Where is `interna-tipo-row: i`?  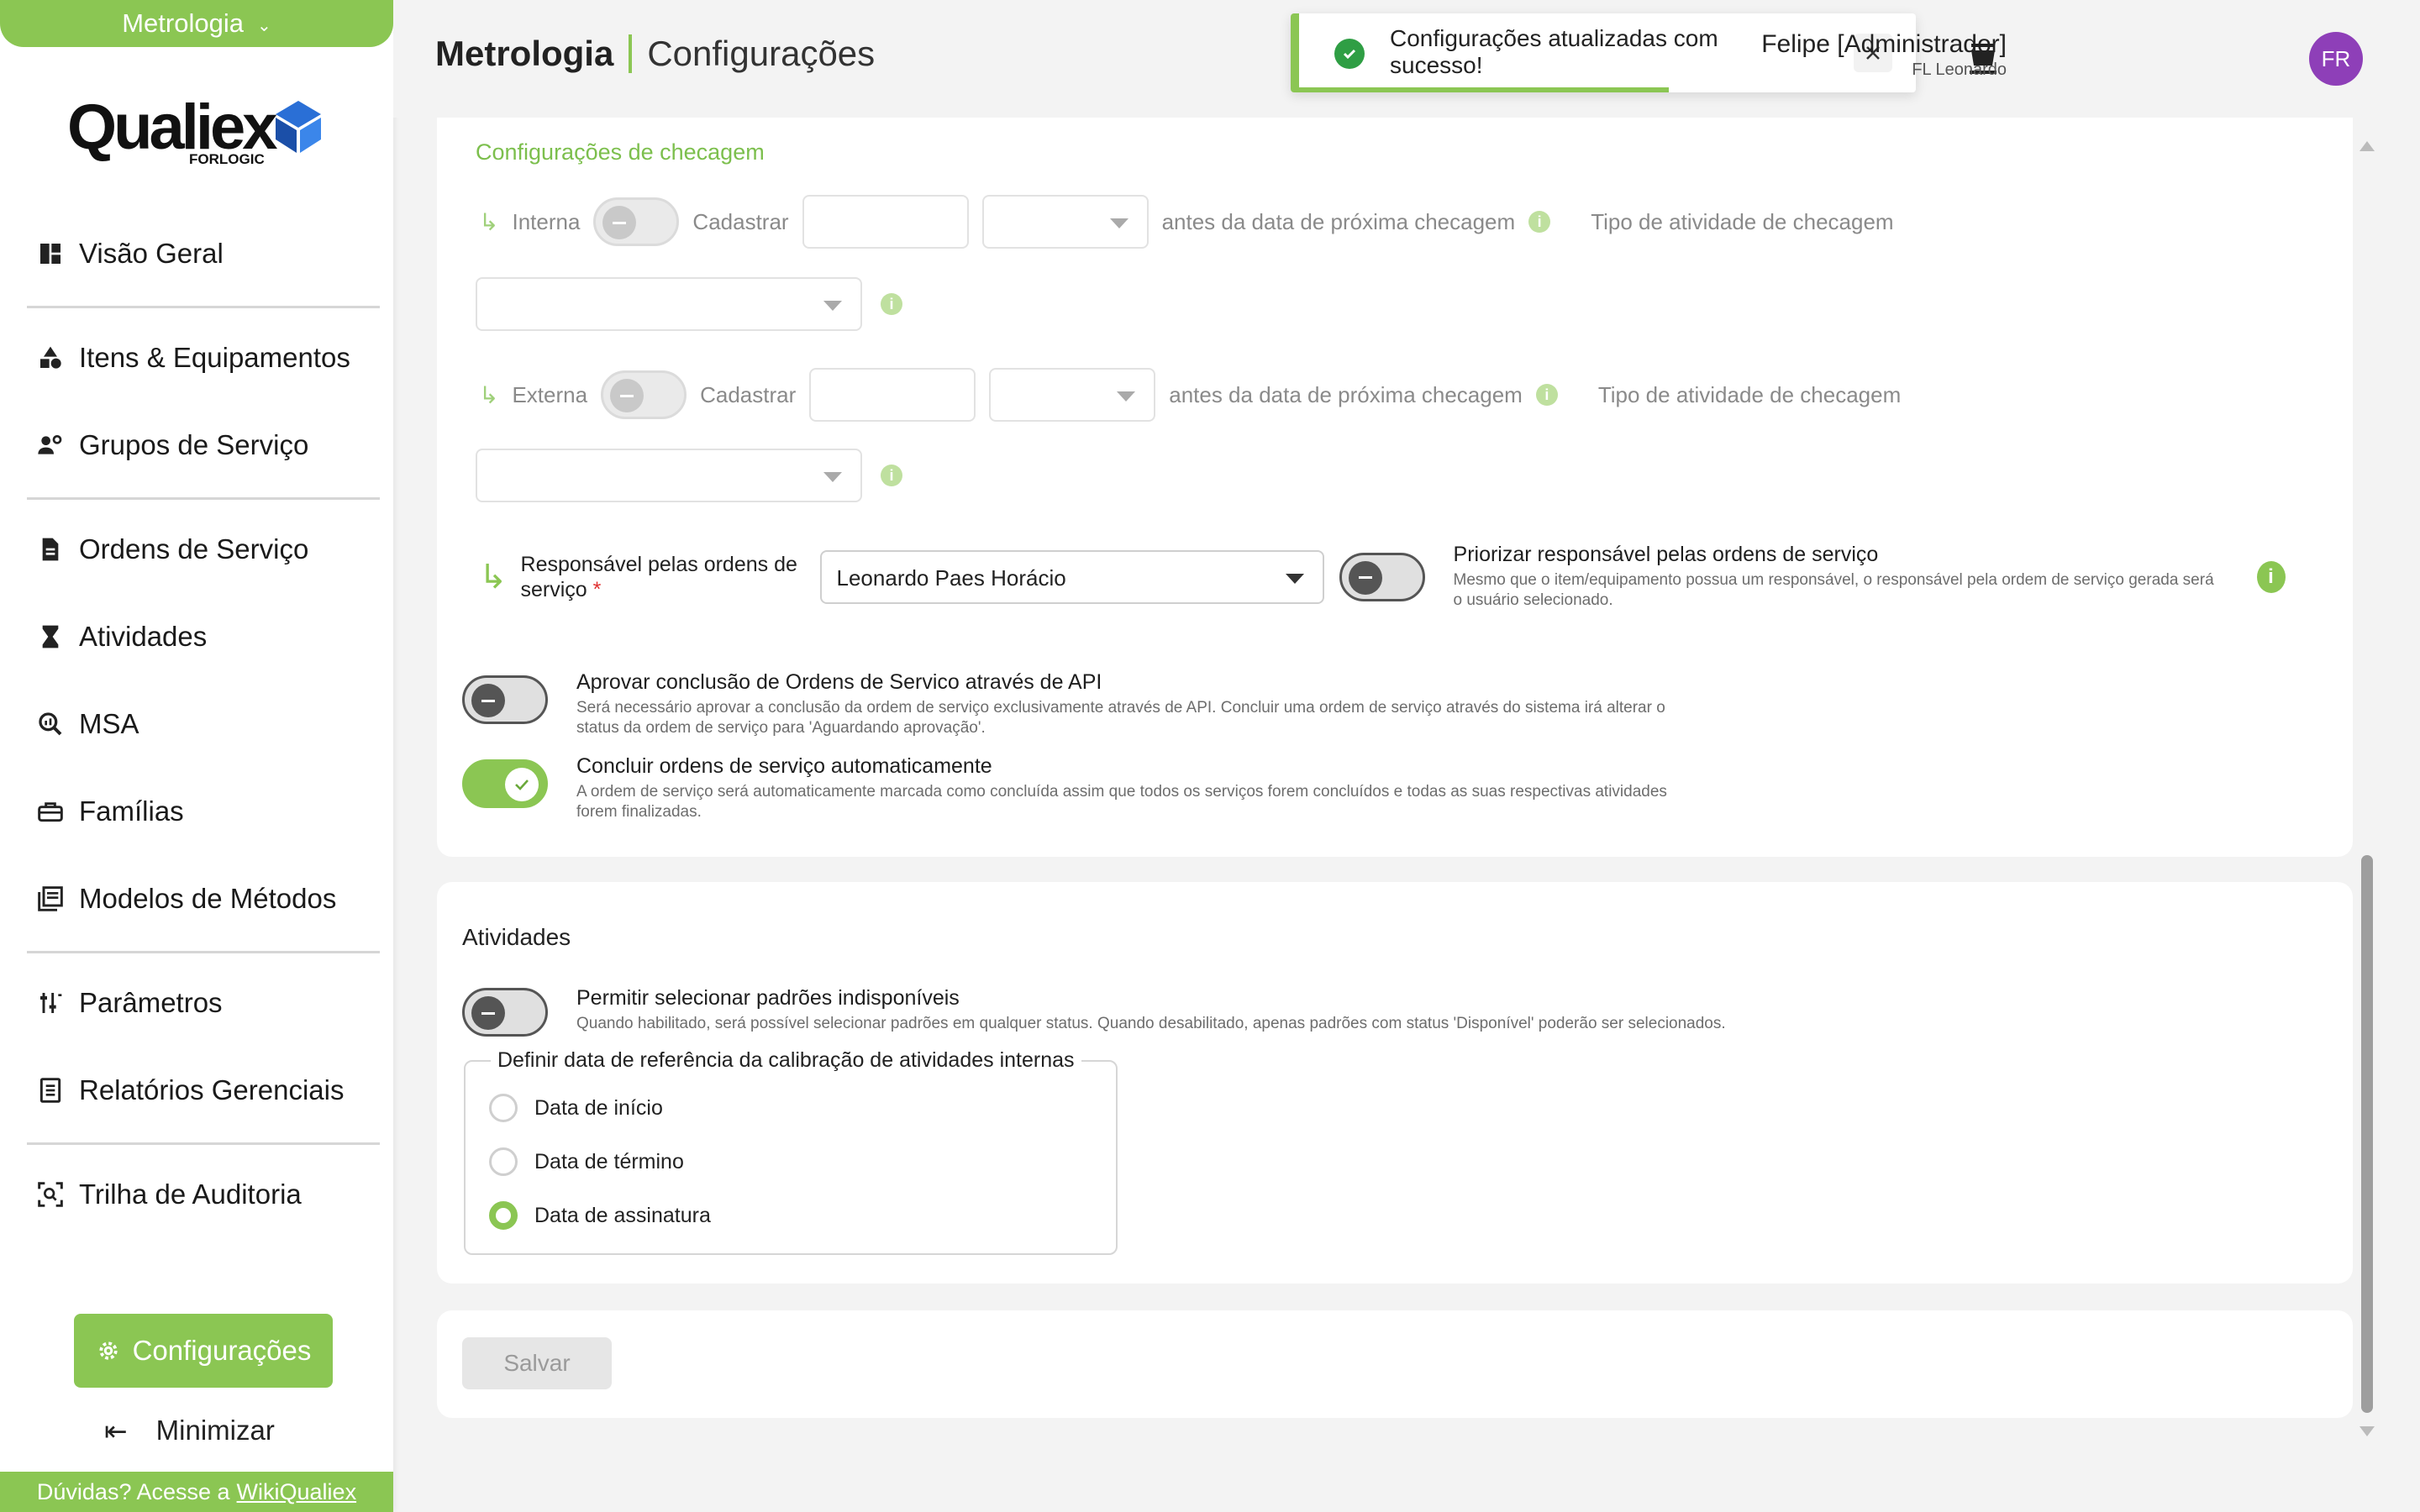
interna-tipo-row: i is located at coordinates (689, 304).